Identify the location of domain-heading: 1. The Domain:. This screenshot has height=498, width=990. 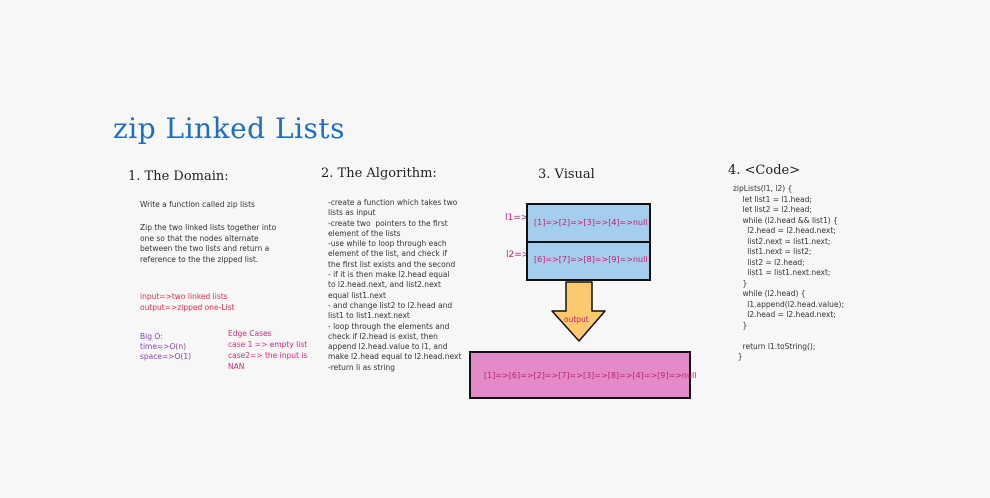
(178, 176).